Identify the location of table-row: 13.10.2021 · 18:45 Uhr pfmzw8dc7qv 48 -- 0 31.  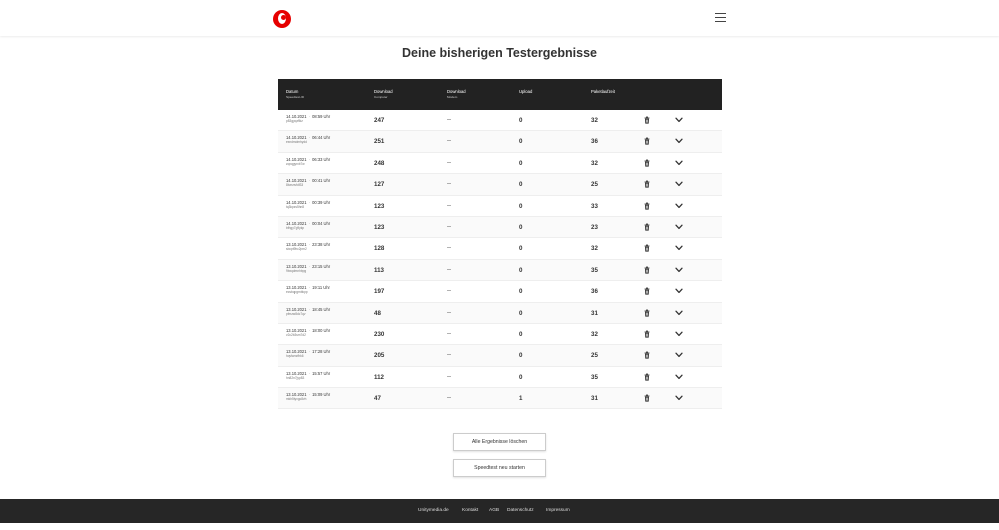
(500, 313).